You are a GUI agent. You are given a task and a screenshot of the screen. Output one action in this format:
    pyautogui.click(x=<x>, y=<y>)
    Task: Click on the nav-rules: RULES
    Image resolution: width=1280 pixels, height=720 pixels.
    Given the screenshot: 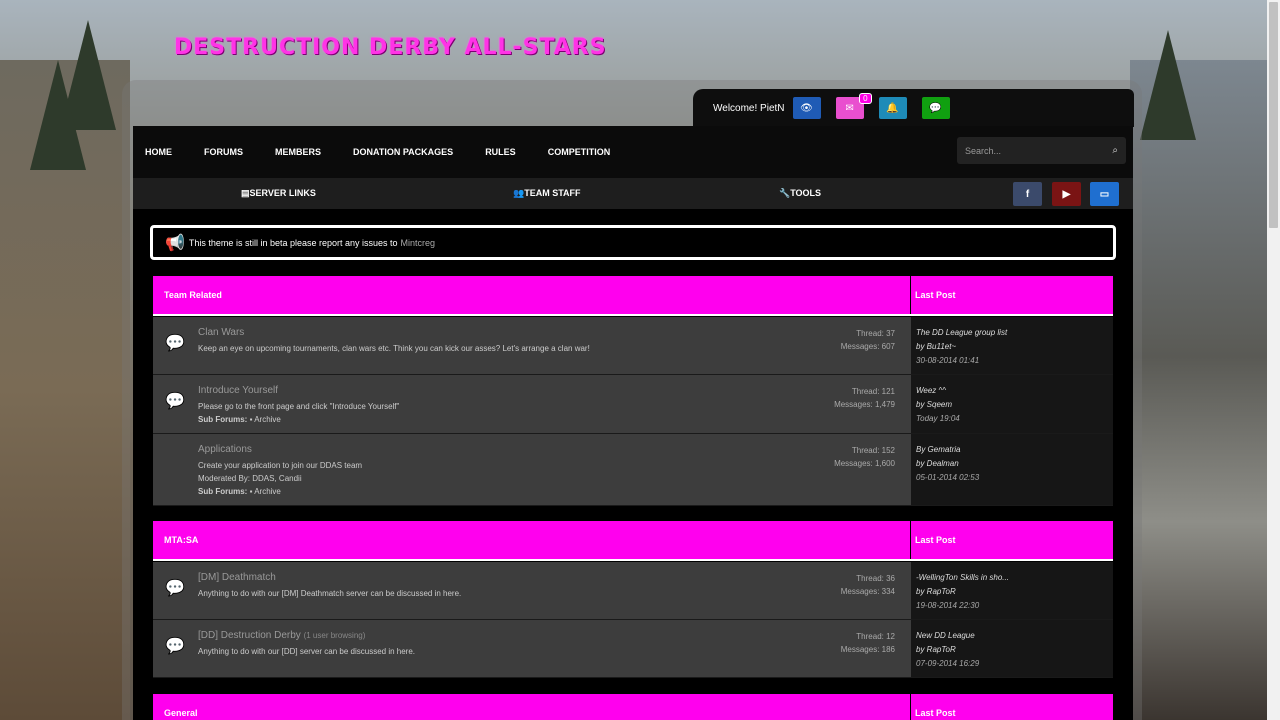 What is the action you would take?
    pyautogui.click(x=500, y=152)
    